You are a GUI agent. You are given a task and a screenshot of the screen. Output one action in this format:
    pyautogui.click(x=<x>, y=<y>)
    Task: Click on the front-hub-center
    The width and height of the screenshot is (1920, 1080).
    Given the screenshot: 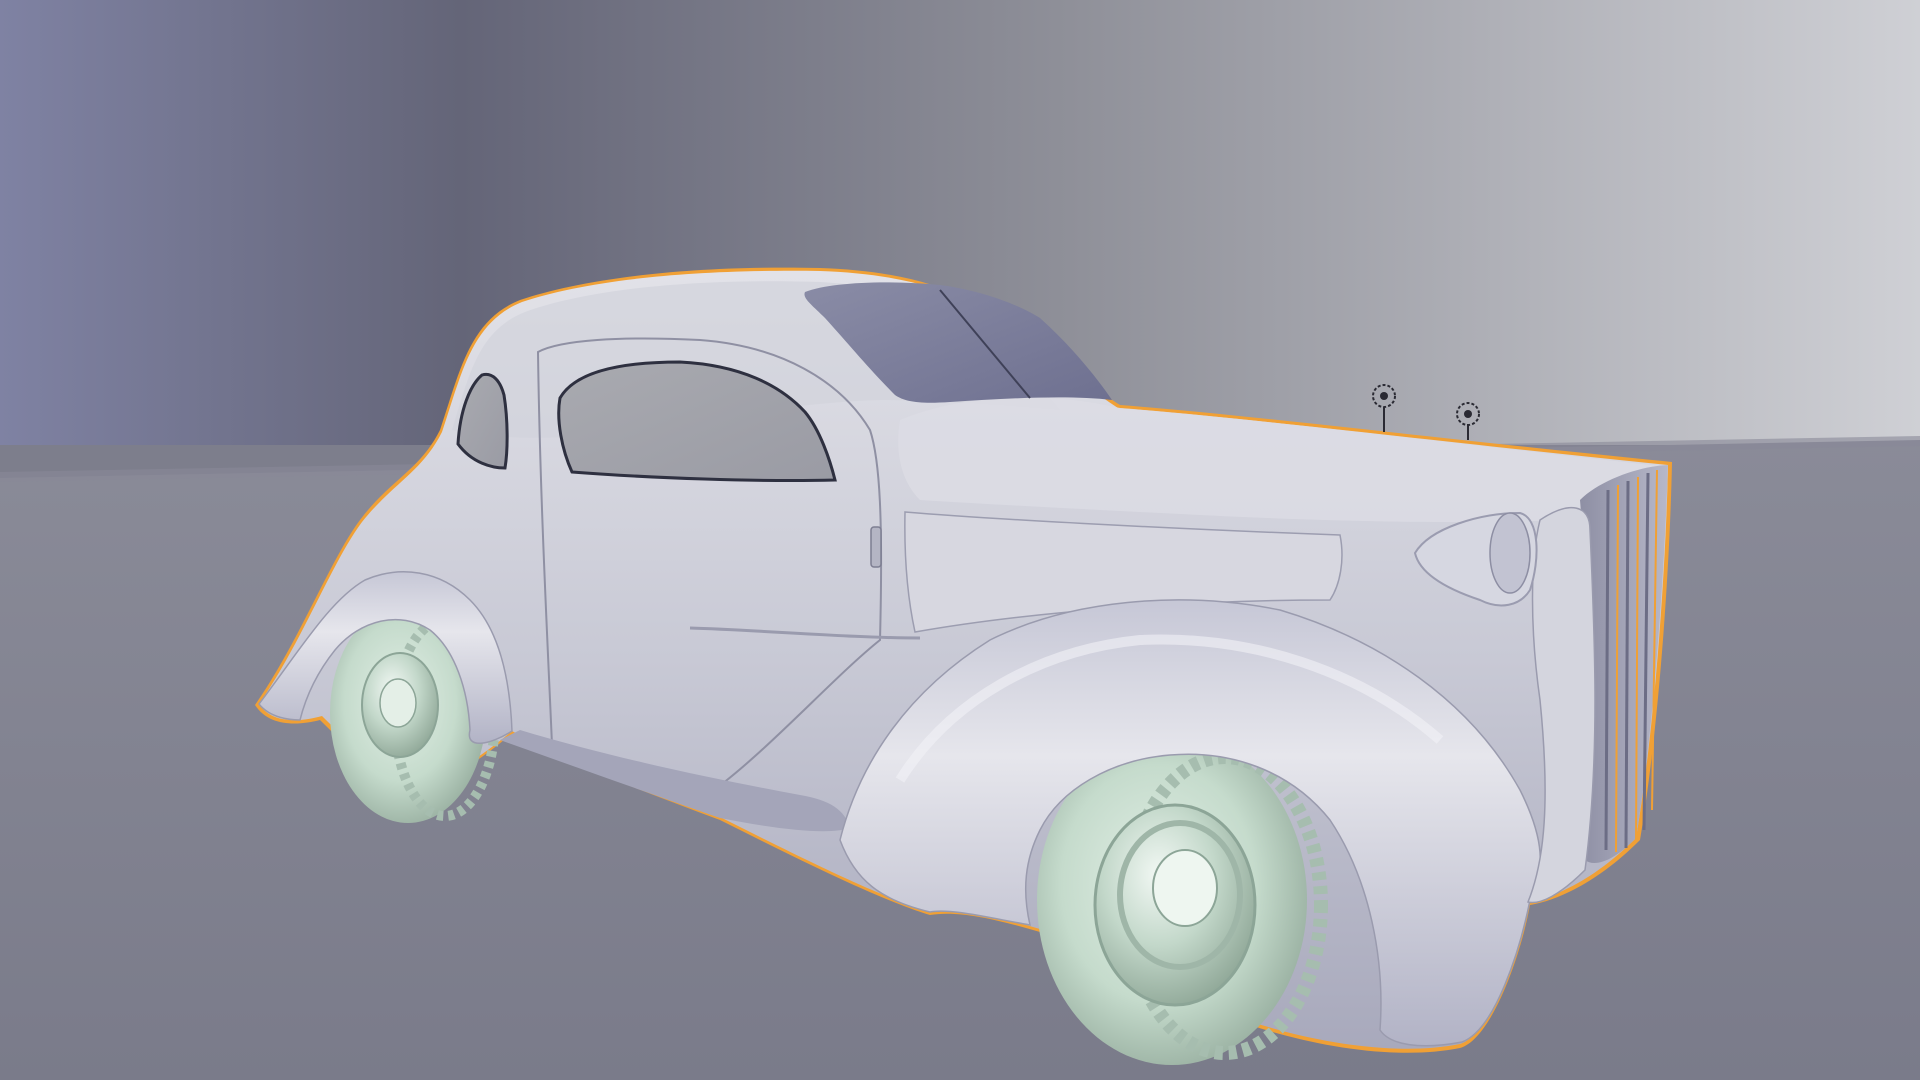 What is the action you would take?
    pyautogui.click(x=1185, y=888)
    